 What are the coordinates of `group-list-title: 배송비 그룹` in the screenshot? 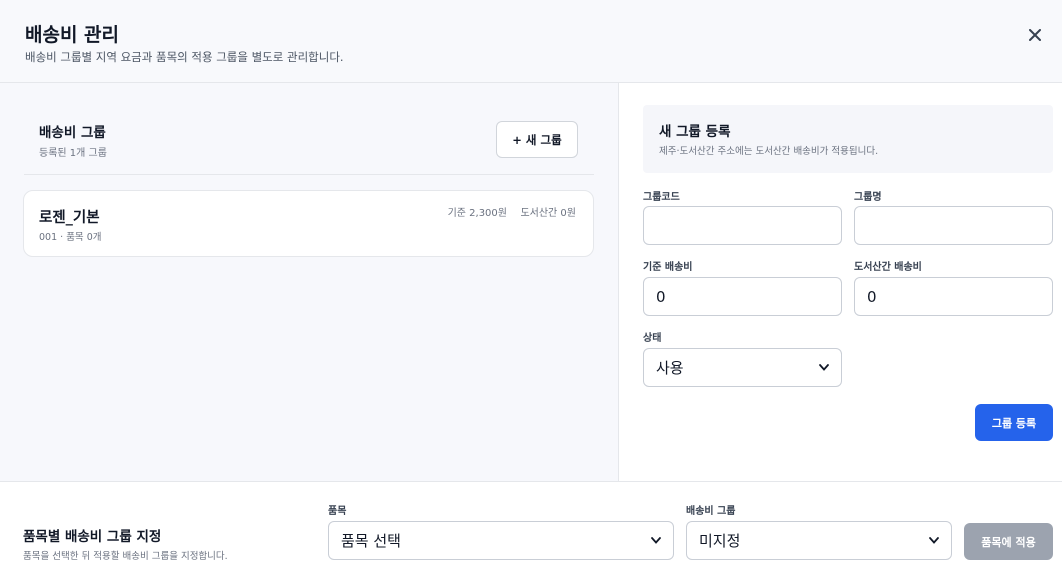 It's located at (72, 133).